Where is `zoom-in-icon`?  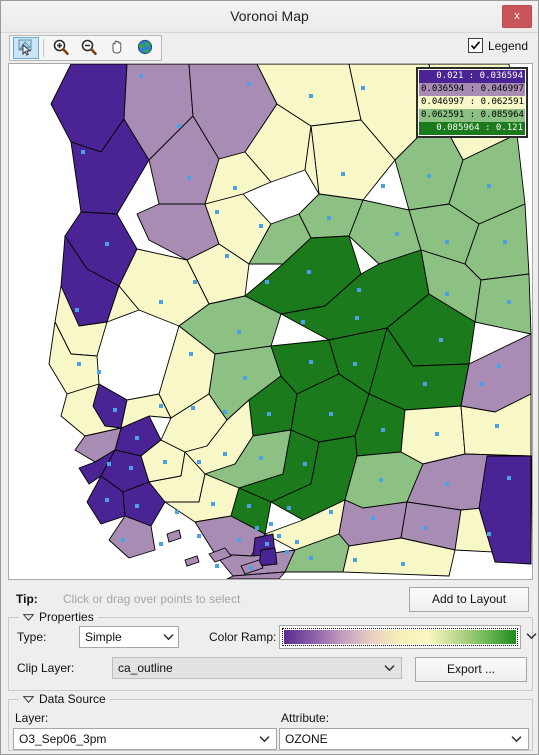
zoom-in-icon is located at coordinates (61, 48).